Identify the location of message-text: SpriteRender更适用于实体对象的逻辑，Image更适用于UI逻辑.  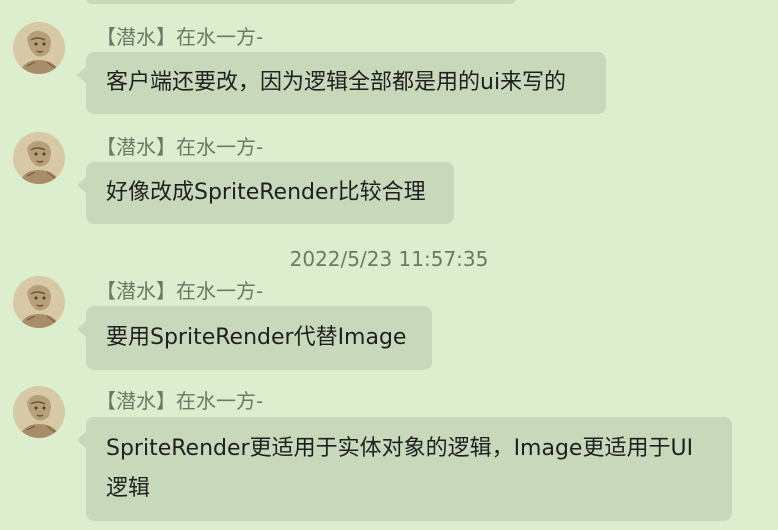
(400, 468).